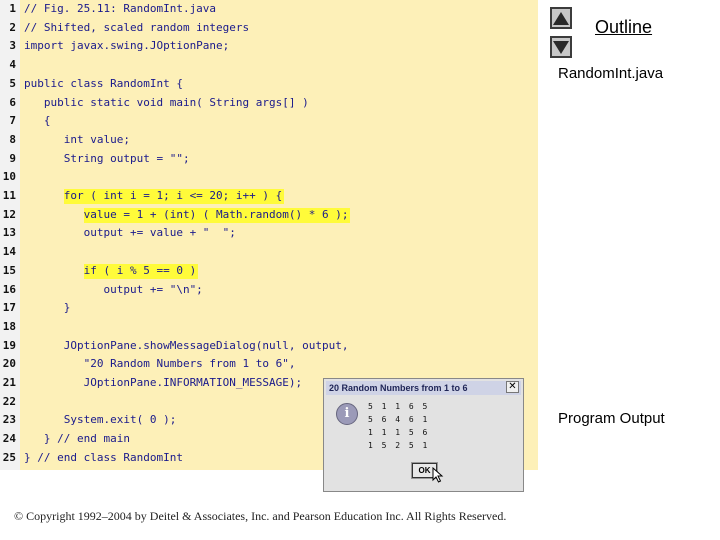 The height and width of the screenshot is (540, 720). Describe the element at coordinates (12, 102) in the screenshot. I see `line-number: 6` at that location.